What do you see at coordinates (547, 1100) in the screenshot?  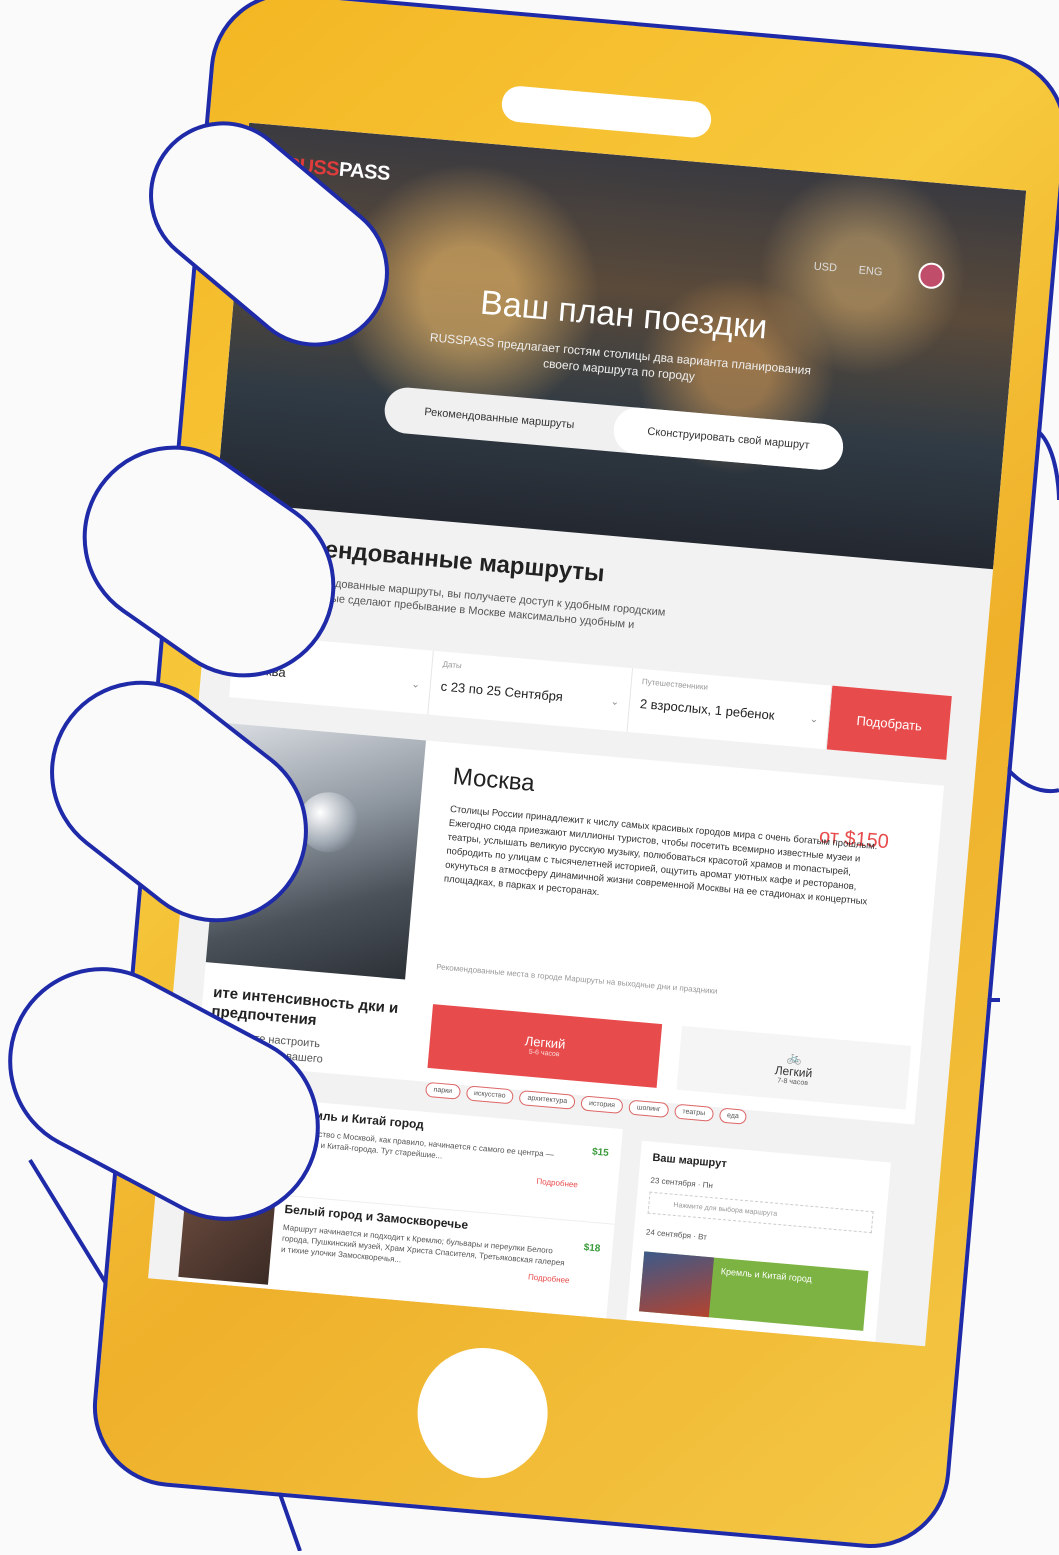 I see `chip: архитектура` at bounding box center [547, 1100].